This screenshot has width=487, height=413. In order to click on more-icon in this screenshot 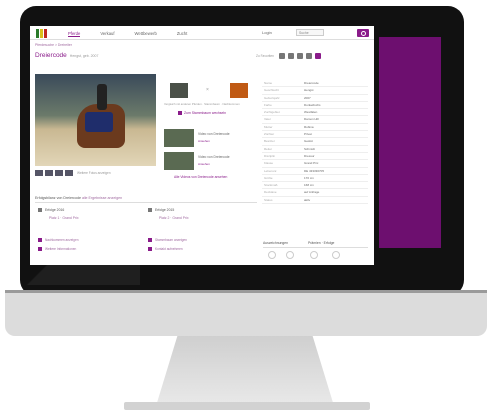, I will do `click(317, 56)`.